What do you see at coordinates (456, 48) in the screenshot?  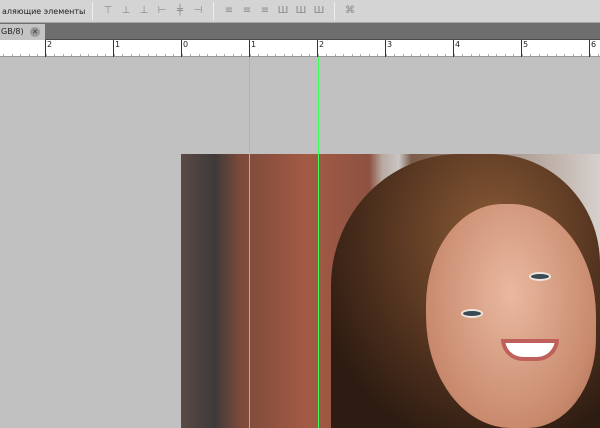 I see `ruler-label: 4` at bounding box center [456, 48].